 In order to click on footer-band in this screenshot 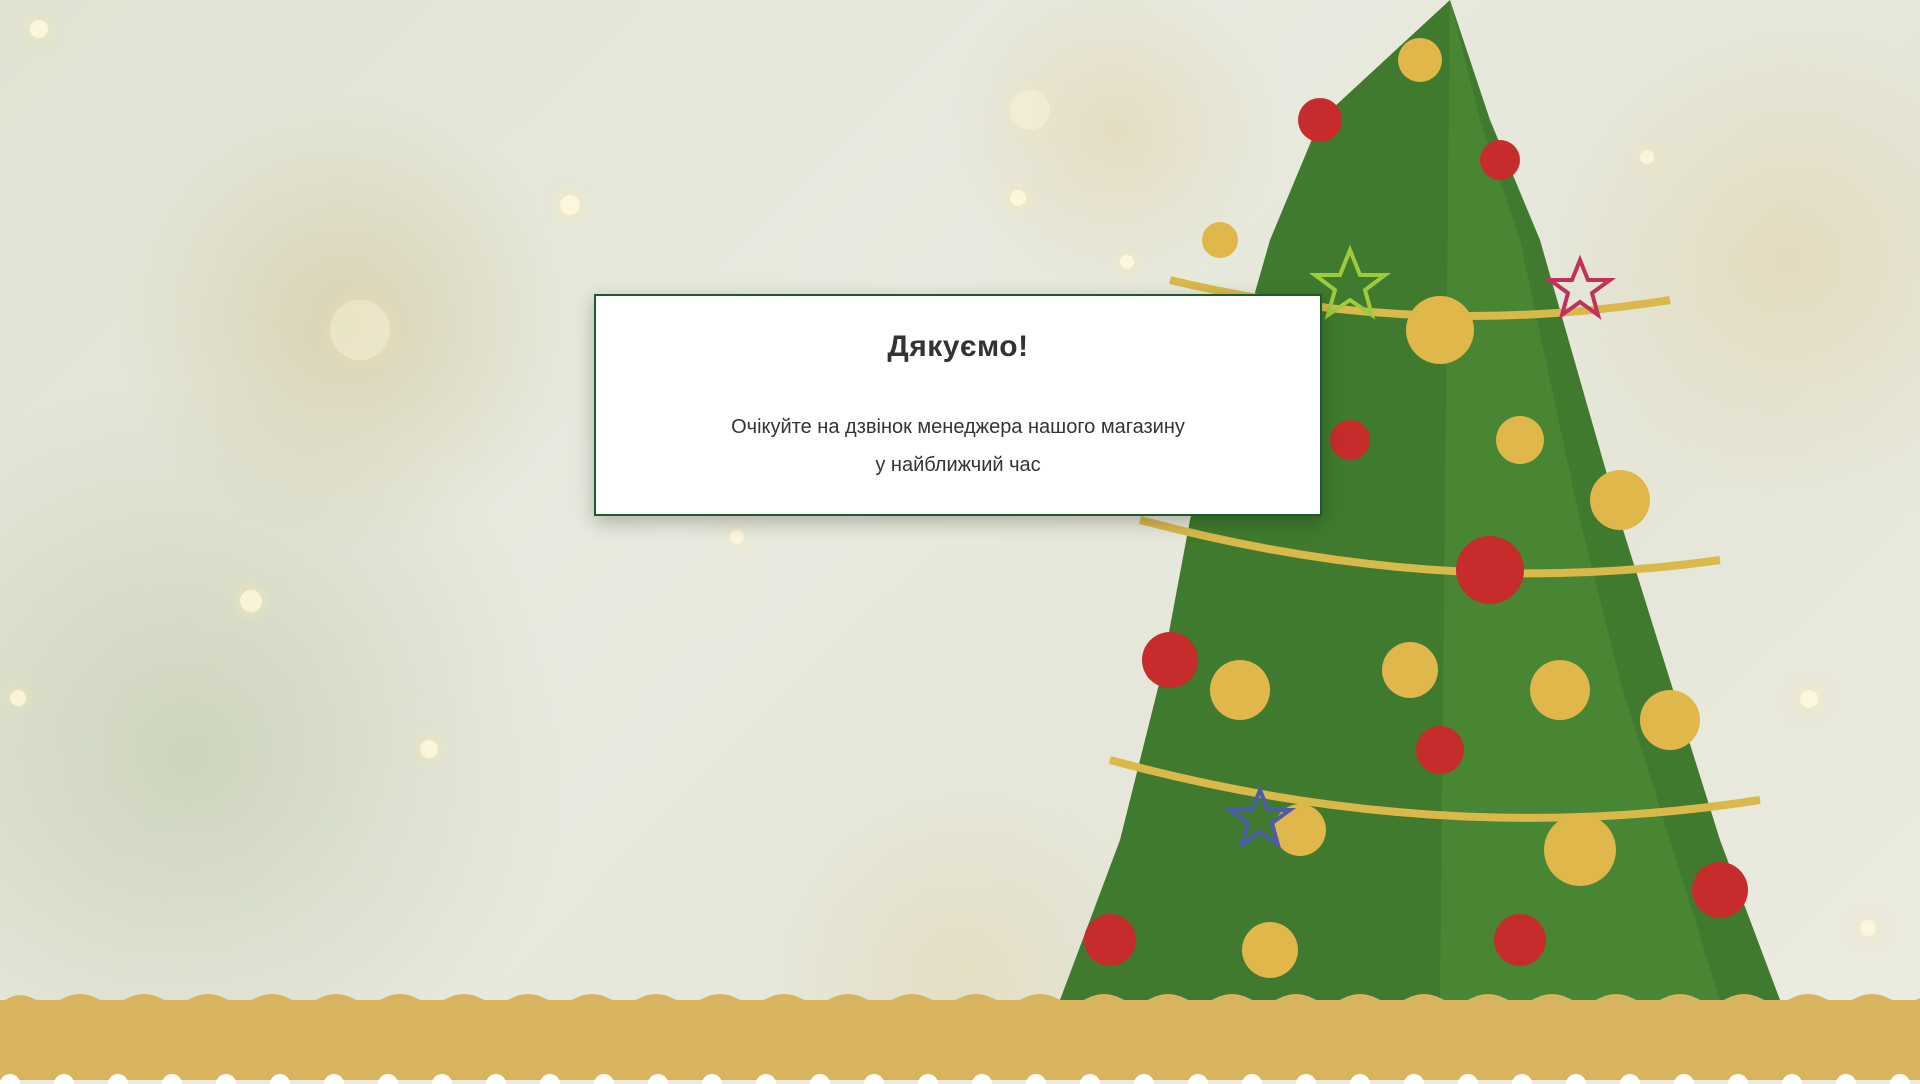, I will do `click(960, 1039)`.